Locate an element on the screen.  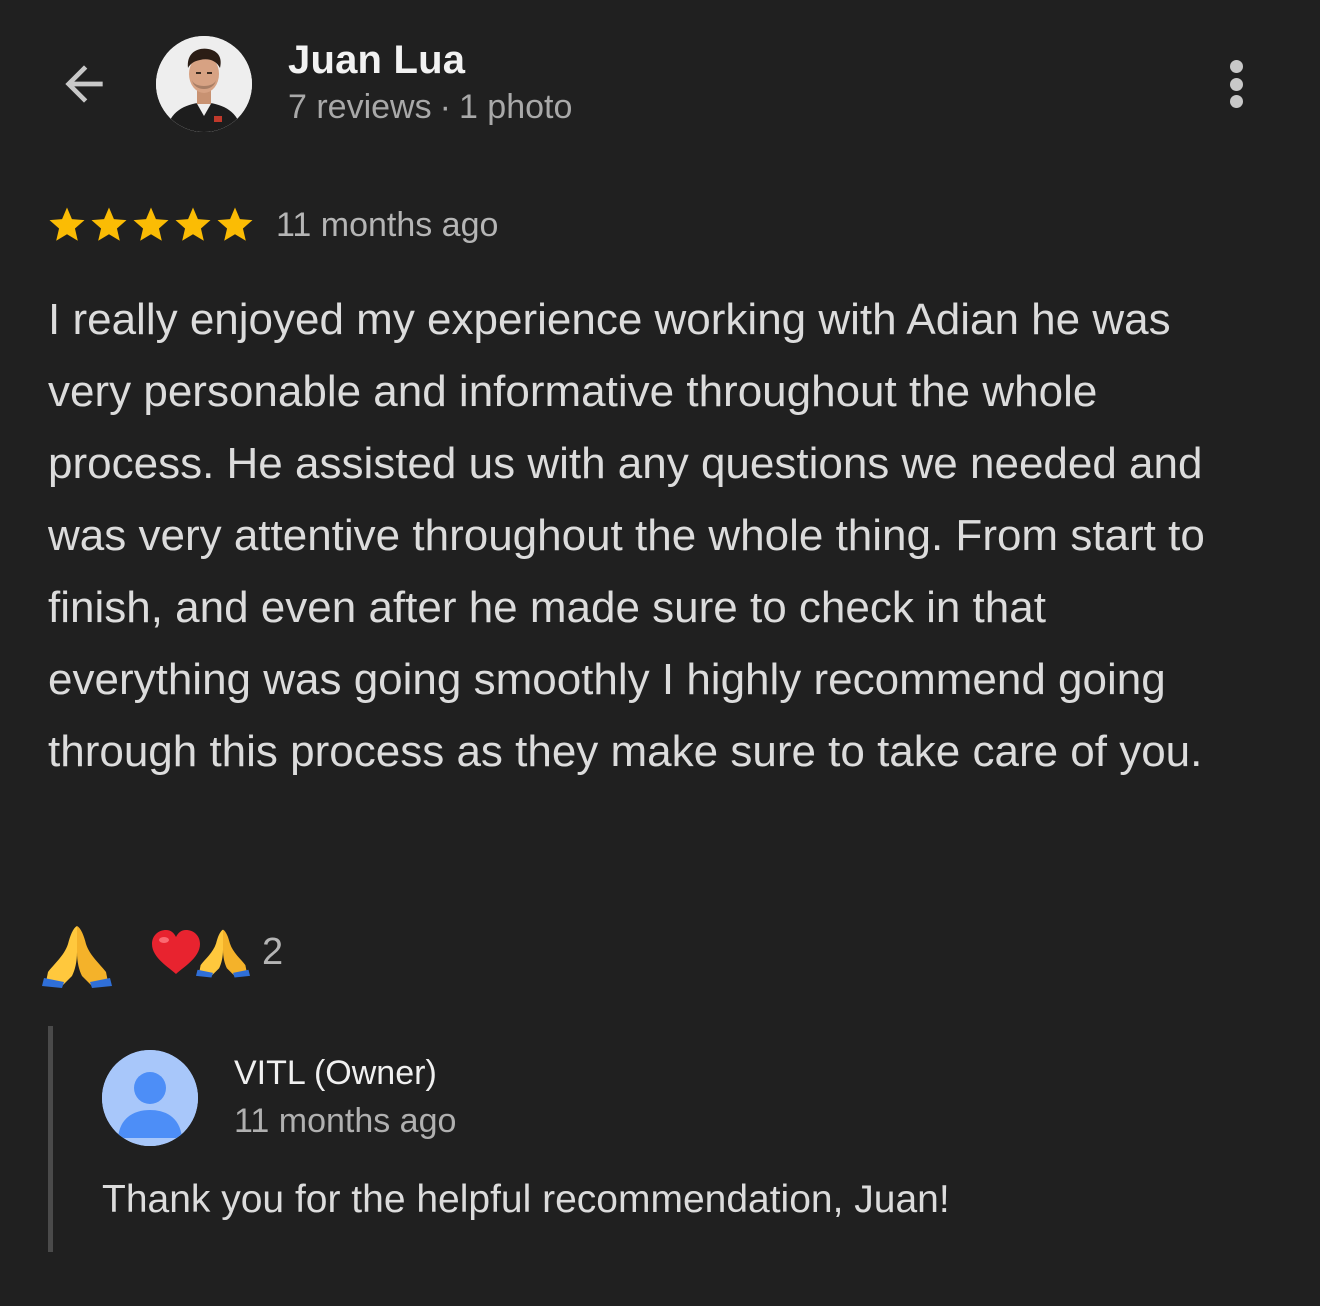
reviews-count: 7 reviews is located at coordinates (360, 107).